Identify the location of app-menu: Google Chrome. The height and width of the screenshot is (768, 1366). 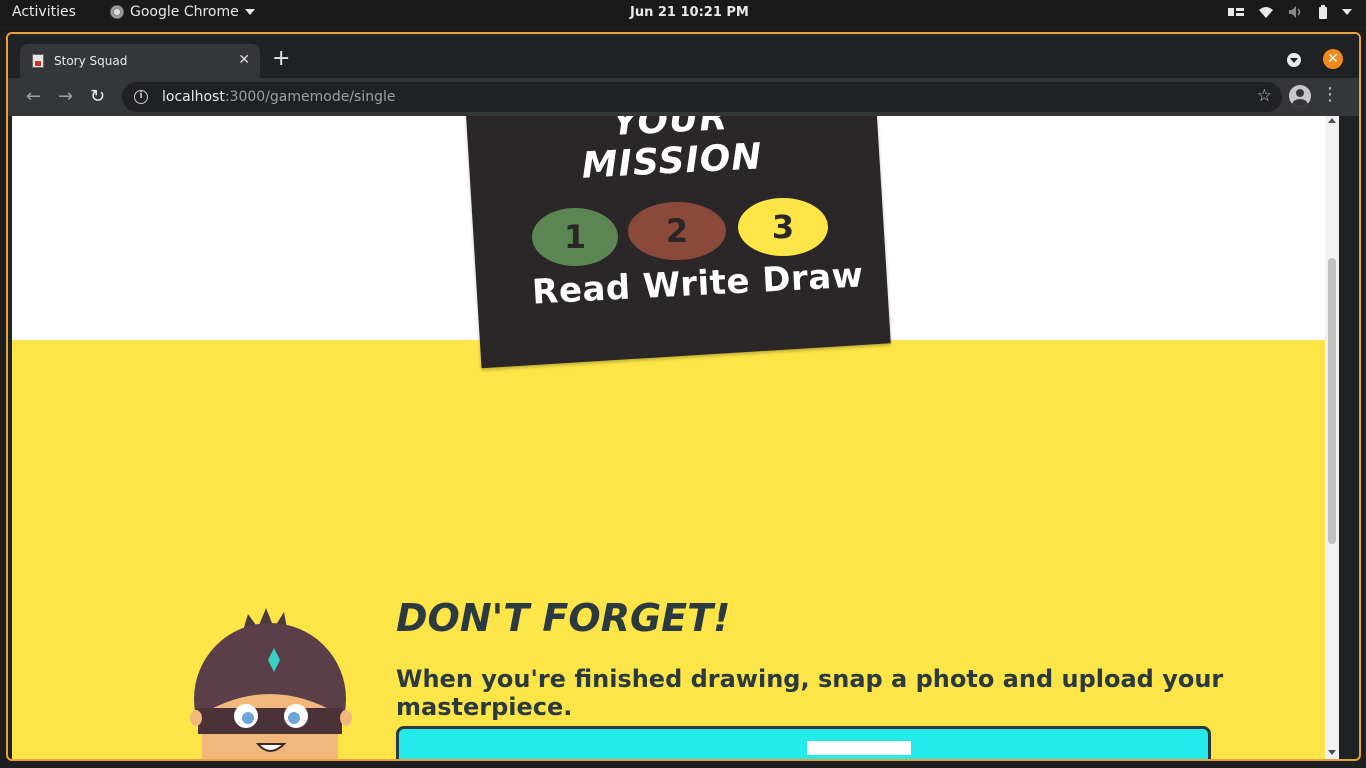
(182, 12).